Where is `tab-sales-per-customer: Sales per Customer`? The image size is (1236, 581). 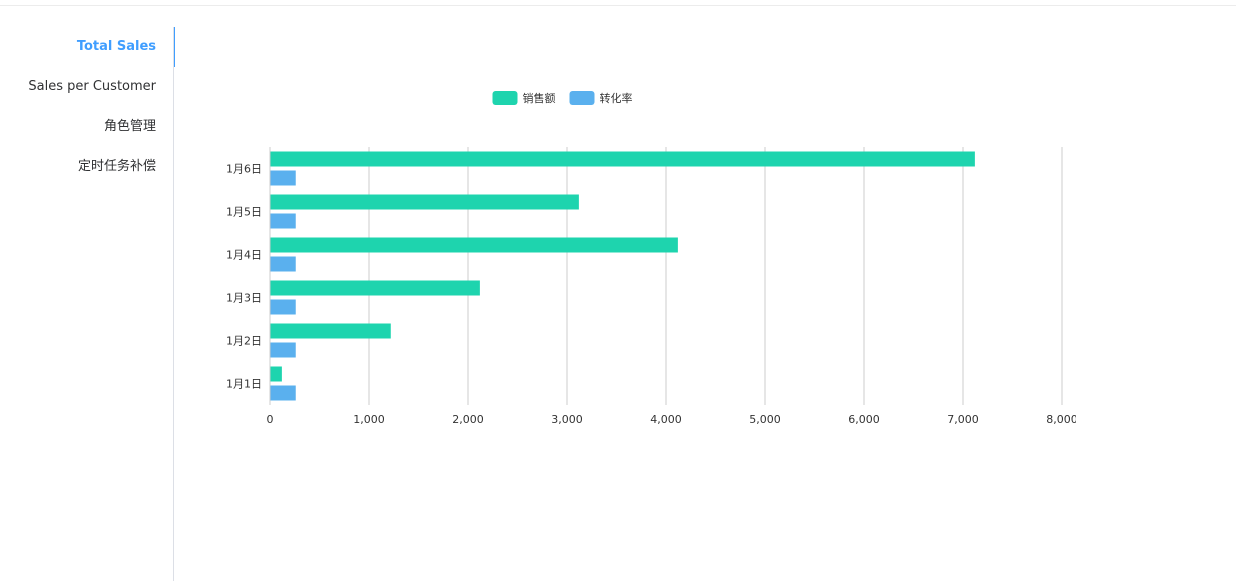 tab-sales-per-customer: Sales per Customer is located at coordinates (87, 87).